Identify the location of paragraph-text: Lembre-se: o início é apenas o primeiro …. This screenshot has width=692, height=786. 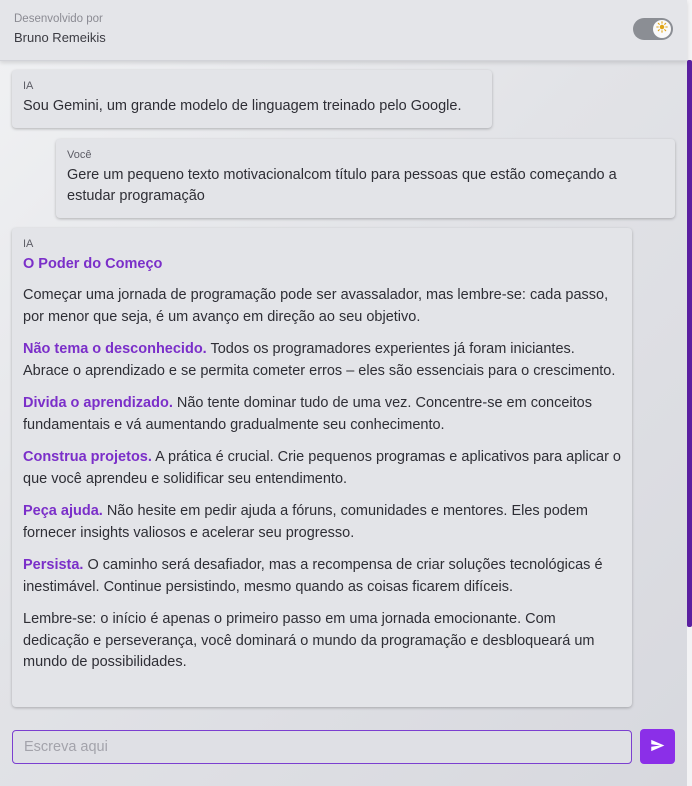
(309, 640).